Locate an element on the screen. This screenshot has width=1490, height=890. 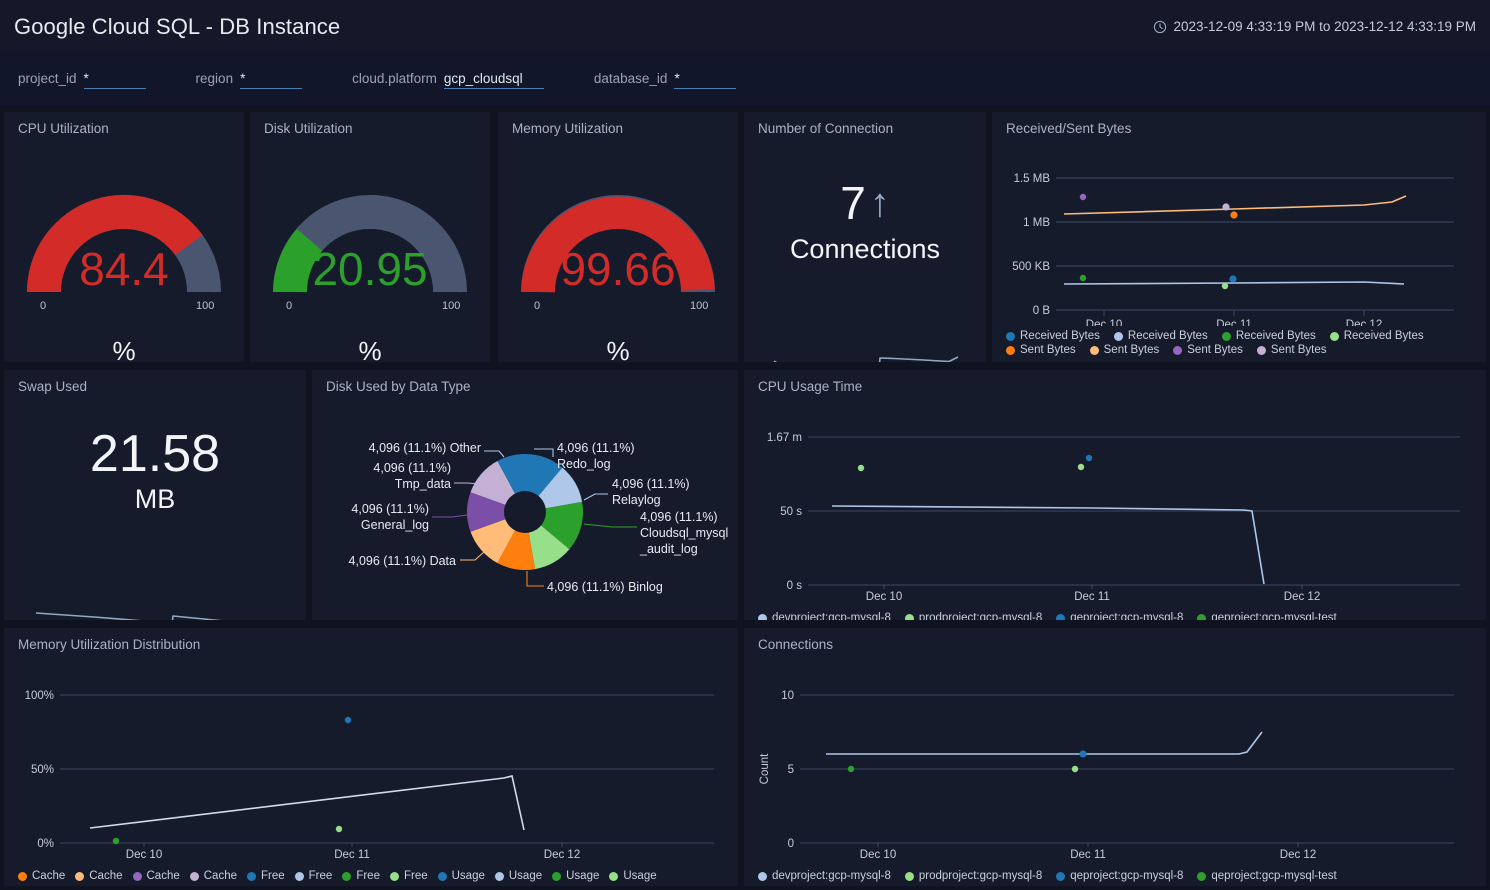
variable-cloud-platform: cloud.platform gcp_cloudsql is located at coordinates (448, 80).